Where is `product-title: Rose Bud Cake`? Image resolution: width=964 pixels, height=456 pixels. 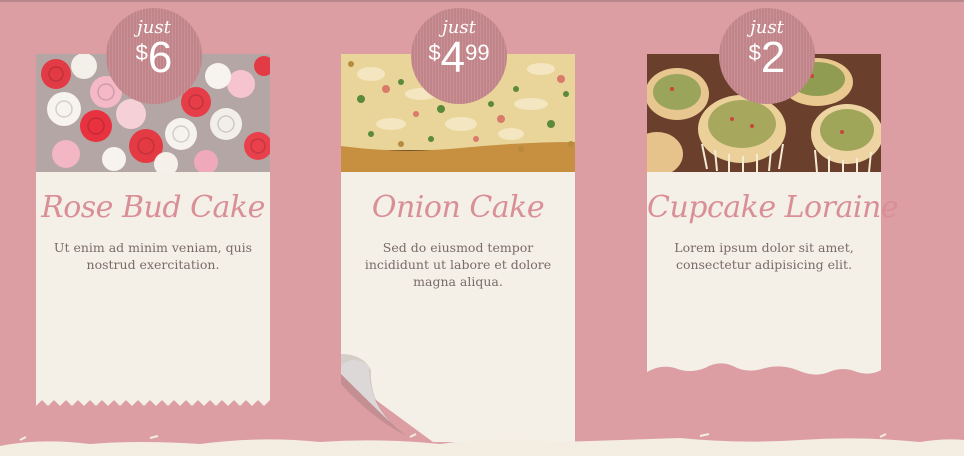 product-title: Rose Bud Cake is located at coordinates (153, 207).